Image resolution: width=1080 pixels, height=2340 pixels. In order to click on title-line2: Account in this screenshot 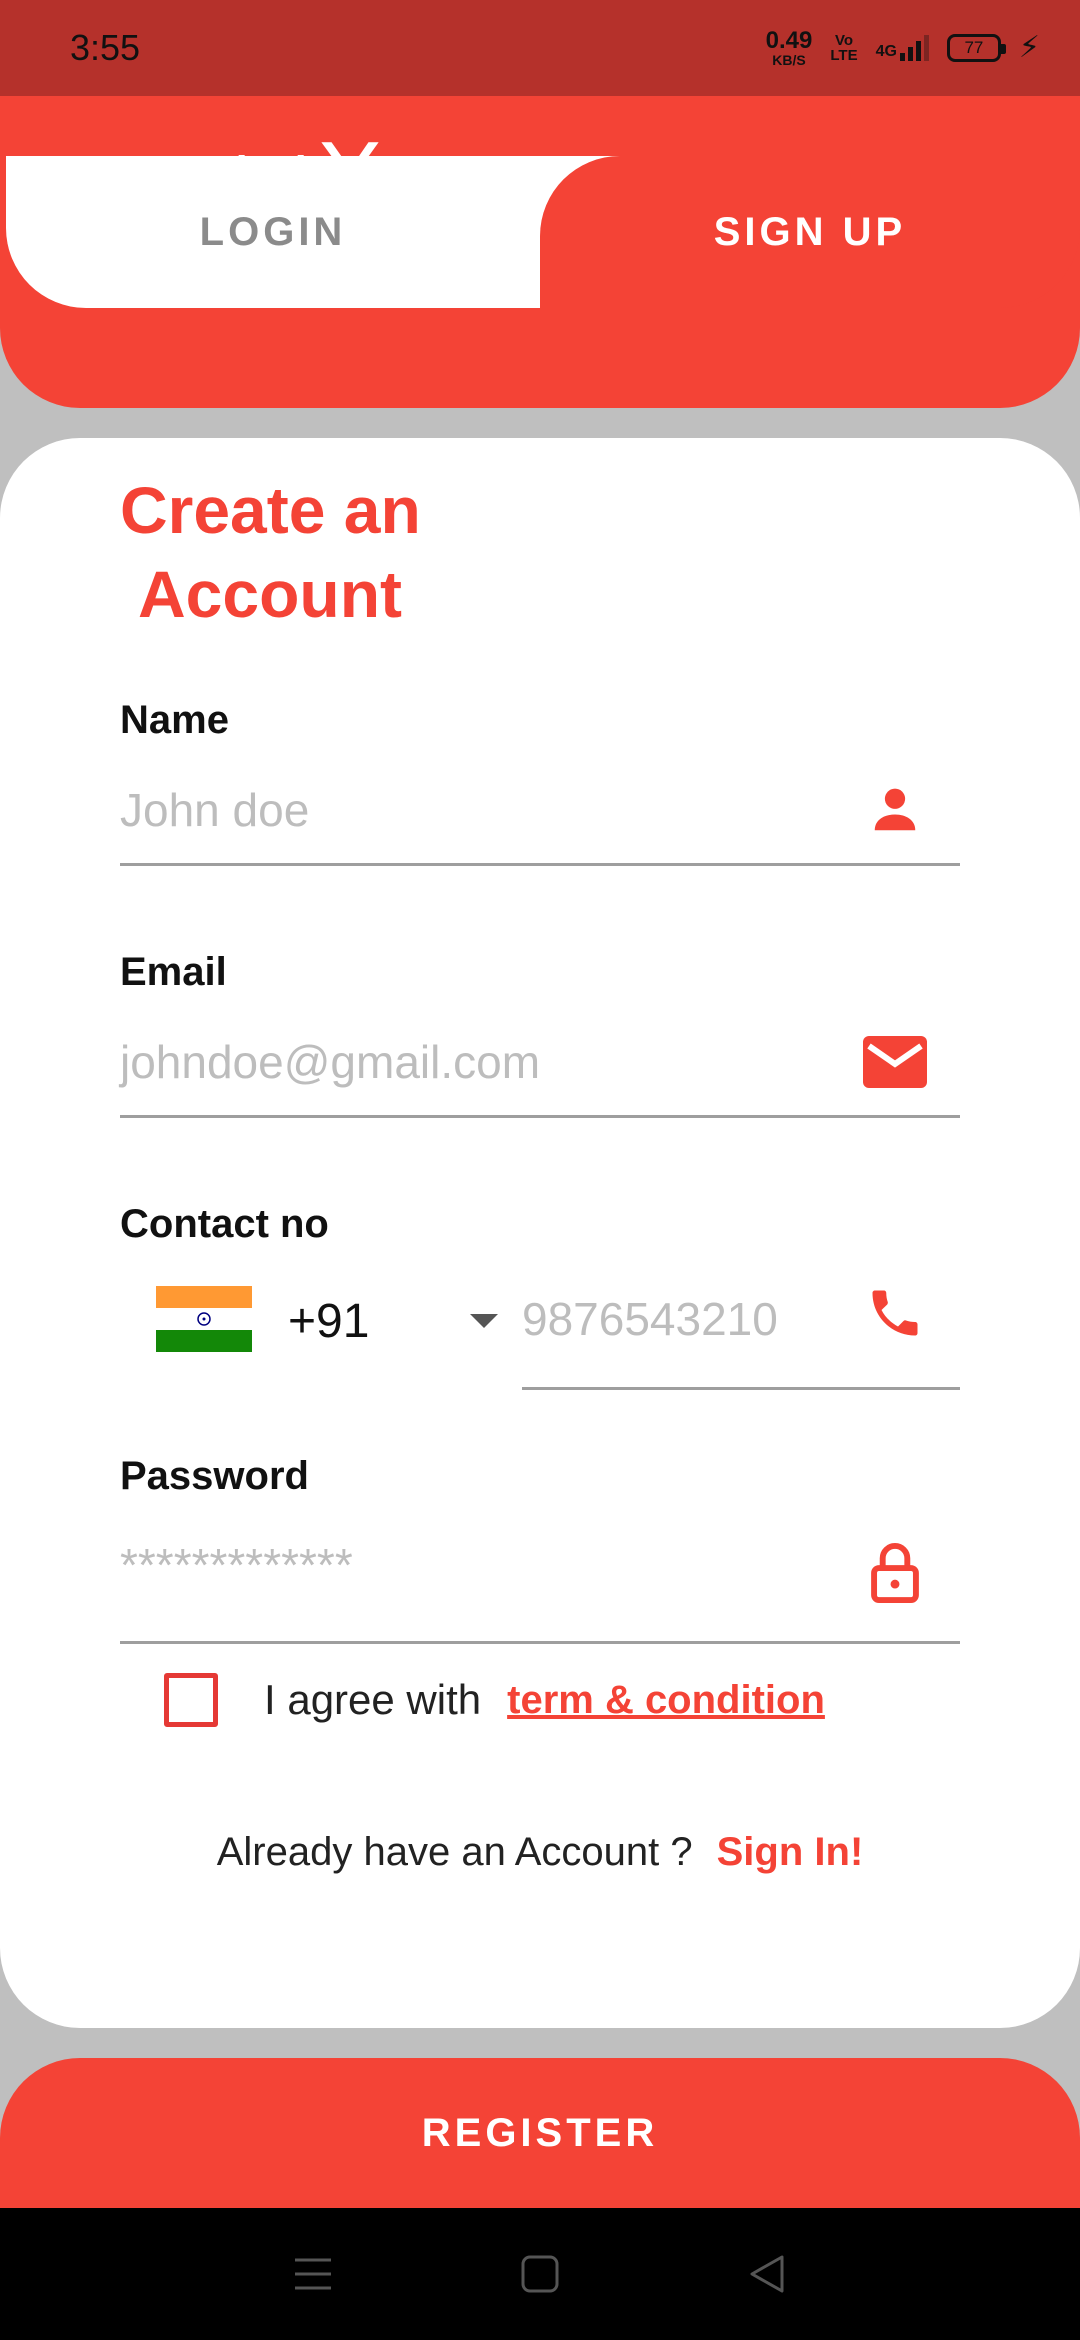, I will do `click(270, 594)`.